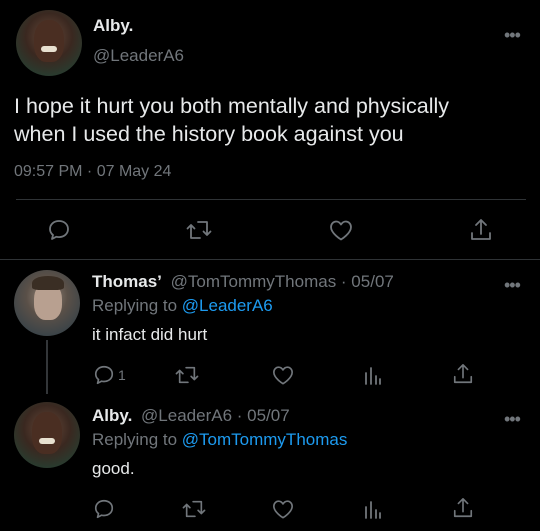 The height and width of the screenshot is (531, 540). I want to click on reply-header: Alby. @LeaderA6 · 05/07, so click(191, 416).